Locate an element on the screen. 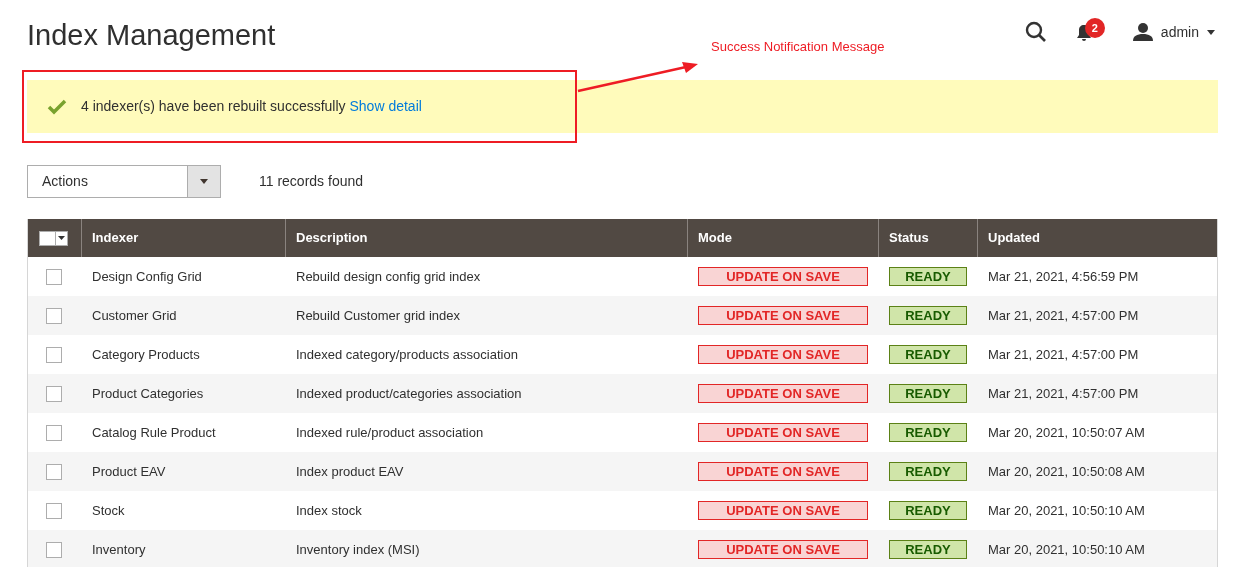 The width and height of the screenshot is (1245, 567). table-cell-text: Inventory index (MSI) is located at coordinates (358, 549).